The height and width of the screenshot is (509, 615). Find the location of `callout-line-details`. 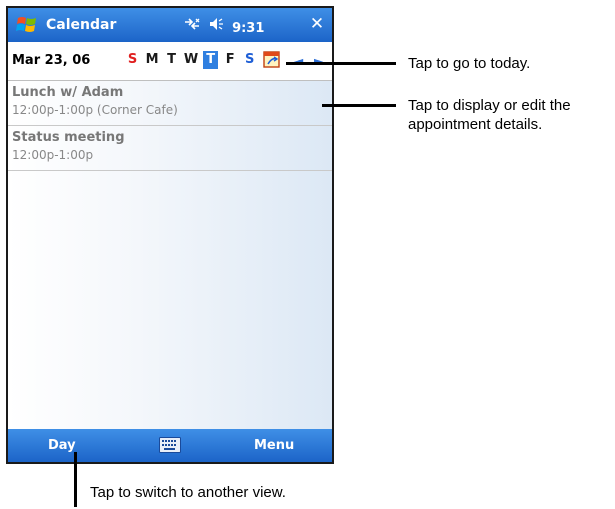

callout-line-details is located at coordinates (359, 105).